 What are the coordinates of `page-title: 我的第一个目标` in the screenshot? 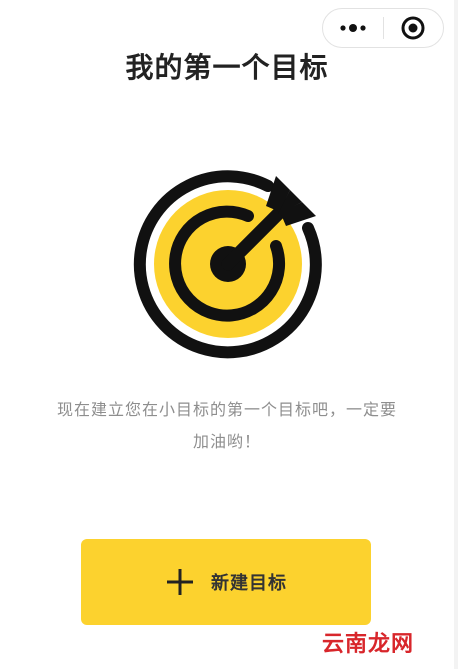 It's located at (227, 67).